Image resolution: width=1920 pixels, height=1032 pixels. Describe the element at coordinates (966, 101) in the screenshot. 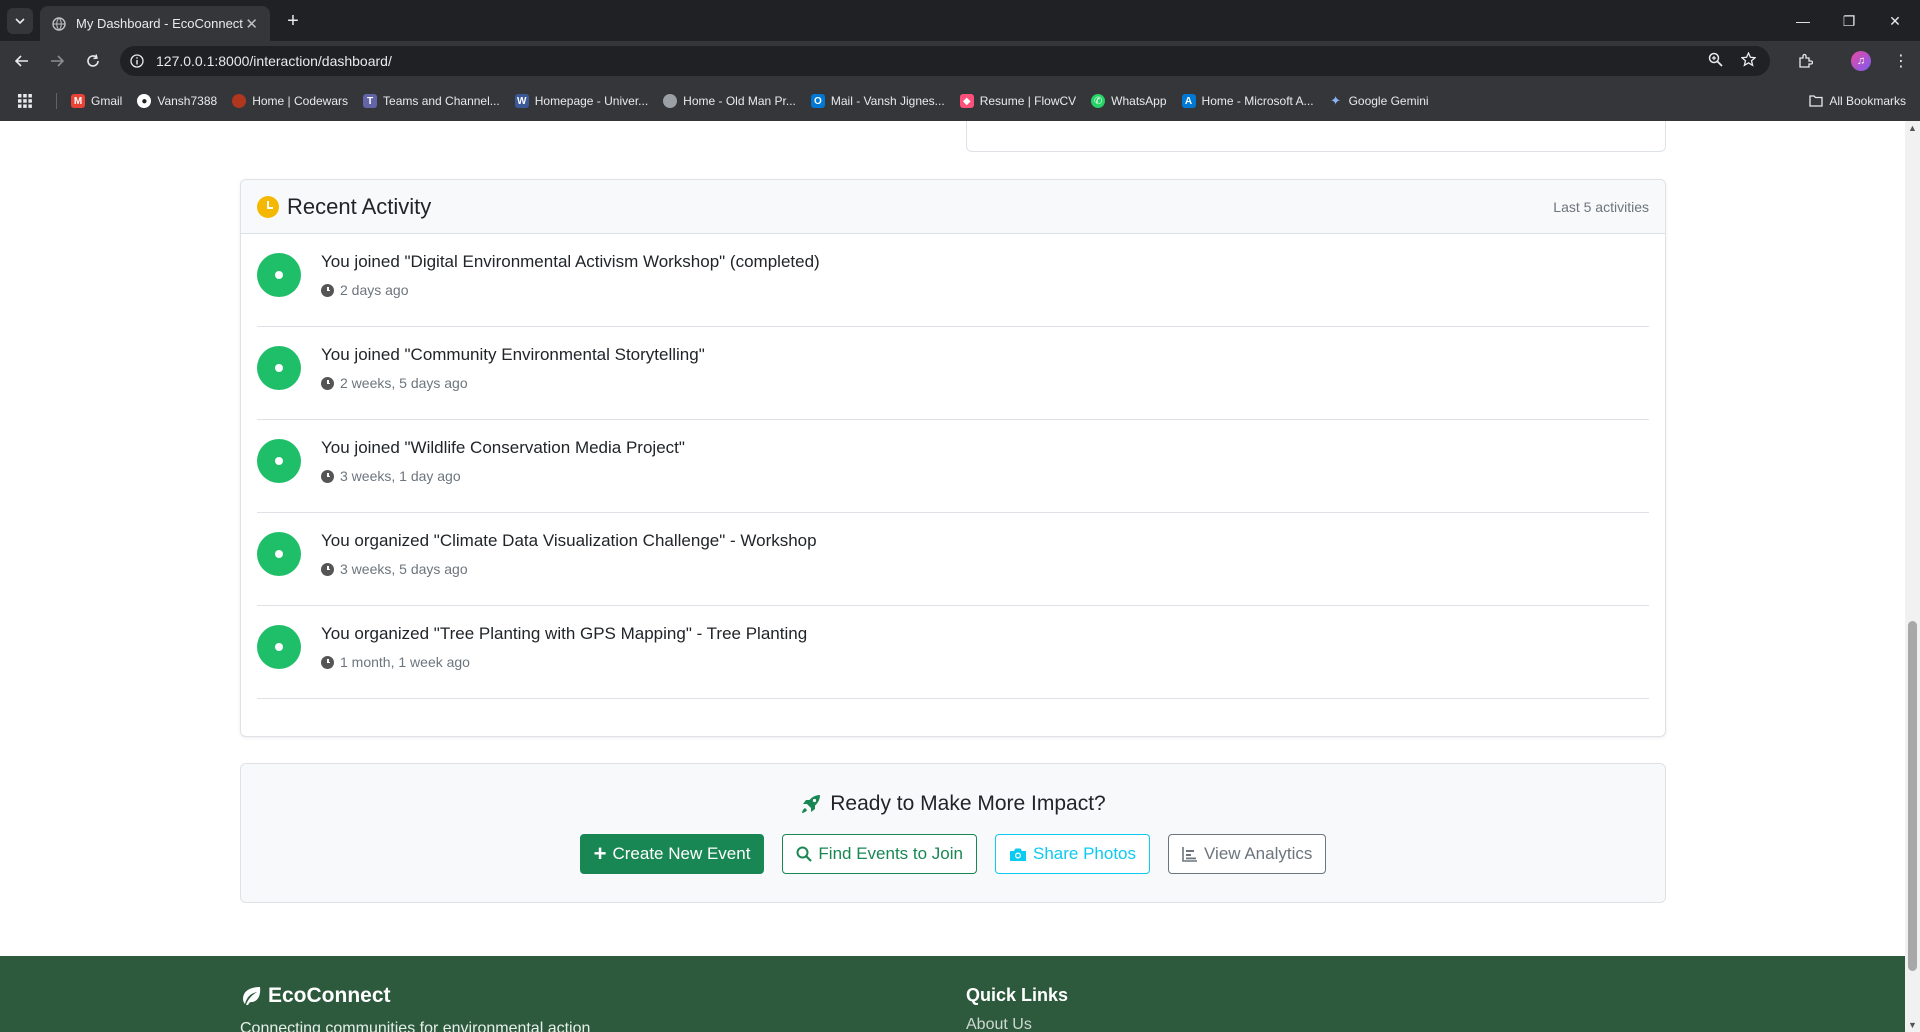

I see `flowcv-icon: ◆` at that location.